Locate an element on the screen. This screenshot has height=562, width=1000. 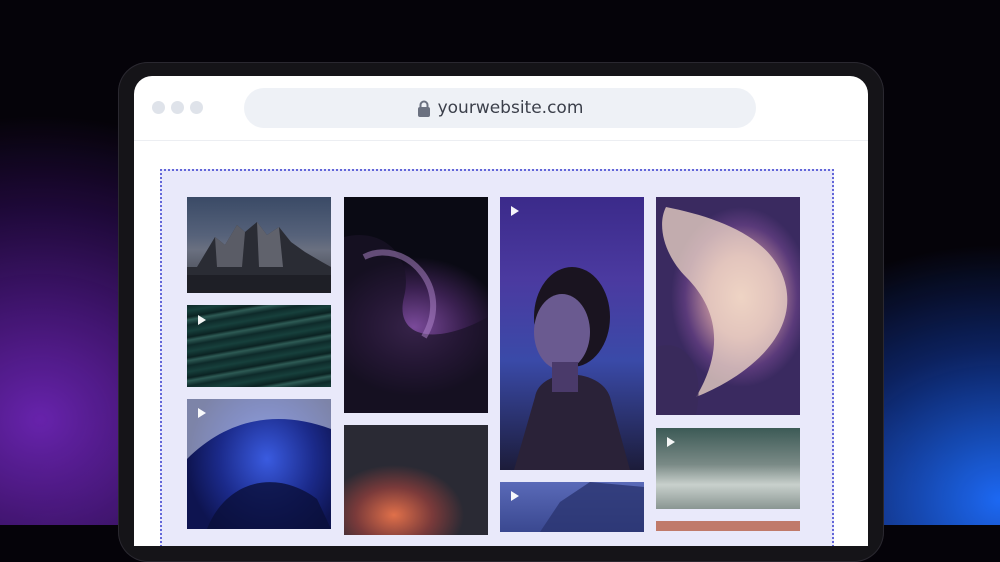
browser-titlebar: yourwebsite.com is located at coordinates (501, 108).